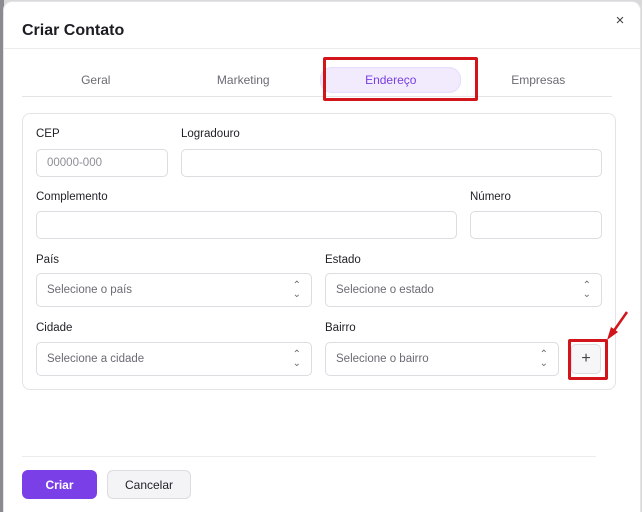 The image size is (642, 512). Describe the element at coordinates (73, 30) in the screenshot. I see `modal-title: Criar Contato` at that location.